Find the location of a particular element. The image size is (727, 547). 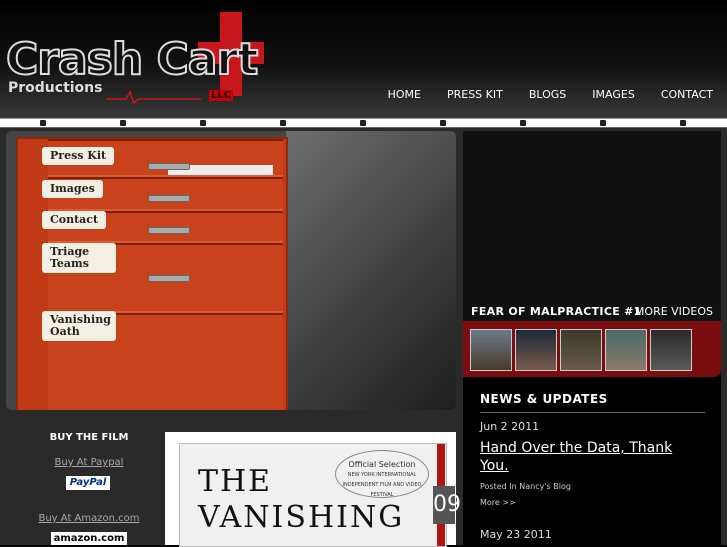

divider is located at coordinates (592, 412).